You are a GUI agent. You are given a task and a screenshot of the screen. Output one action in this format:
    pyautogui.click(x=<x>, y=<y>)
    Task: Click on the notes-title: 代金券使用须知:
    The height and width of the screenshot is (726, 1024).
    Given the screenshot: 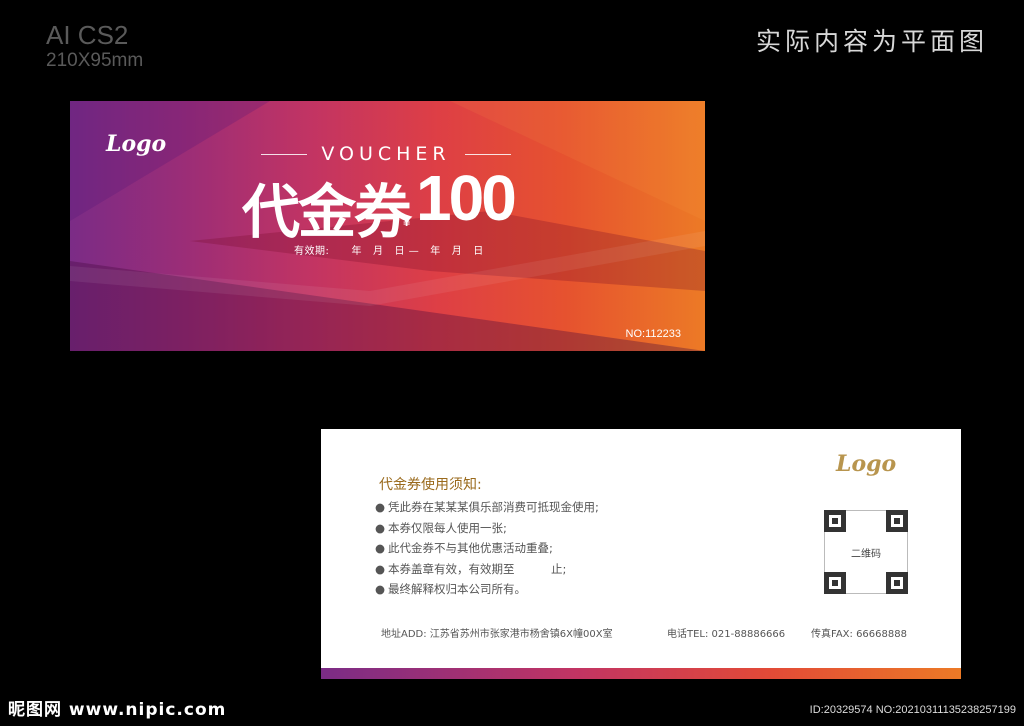 What is the action you would take?
    pyautogui.click(x=430, y=485)
    